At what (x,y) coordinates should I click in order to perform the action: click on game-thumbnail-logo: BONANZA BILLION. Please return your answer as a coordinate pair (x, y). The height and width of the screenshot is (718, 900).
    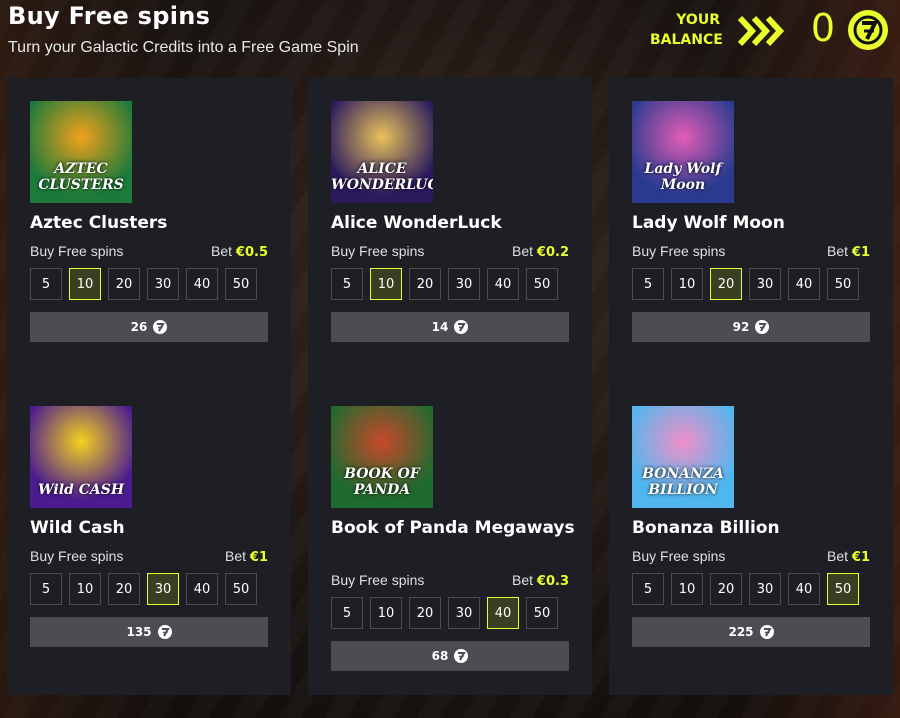
    Looking at the image, I should click on (683, 482).